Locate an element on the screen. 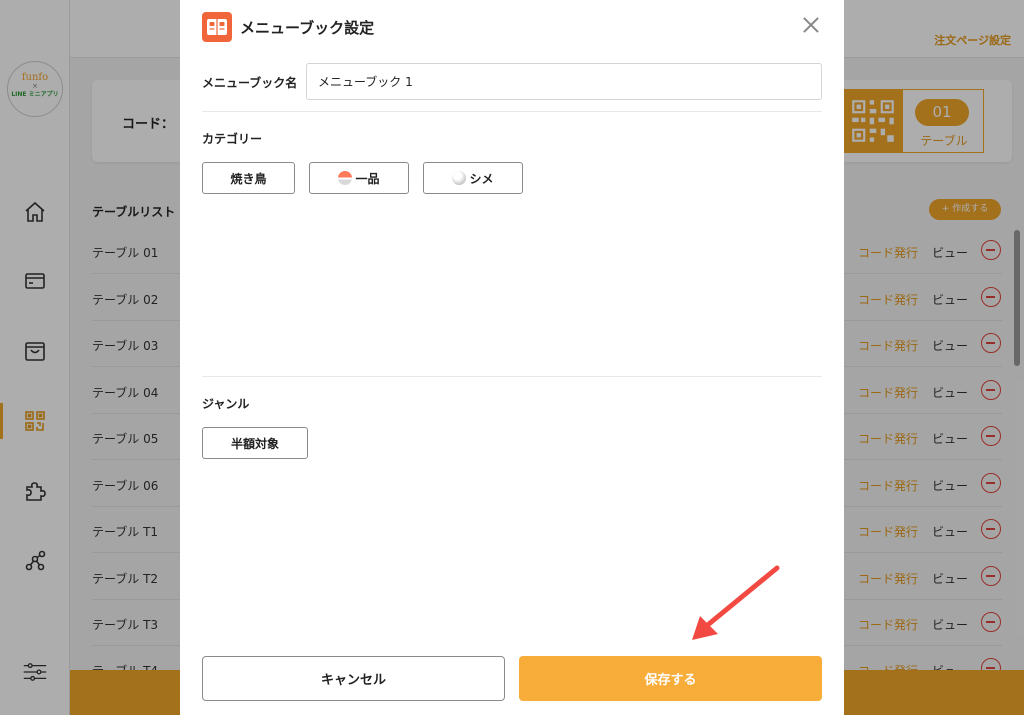 This screenshot has height=715, width=1024. category-chip: 焼き鳥 is located at coordinates (248, 178).